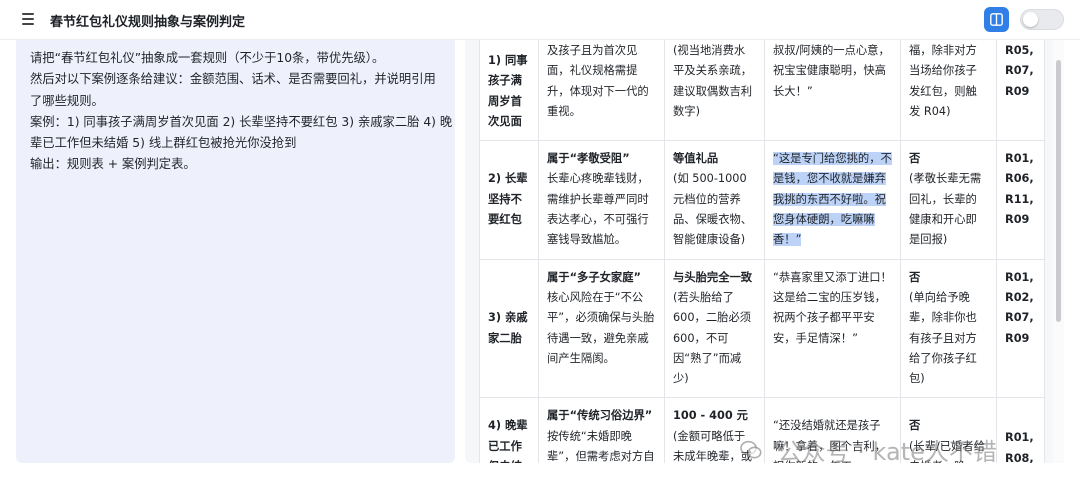 This screenshot has width=1080, height=495. I want to click on prompt-line: 请把“春节红包礼仪”抽象成一套规则（不少于10条，带优先级）。, so click(207, 58).